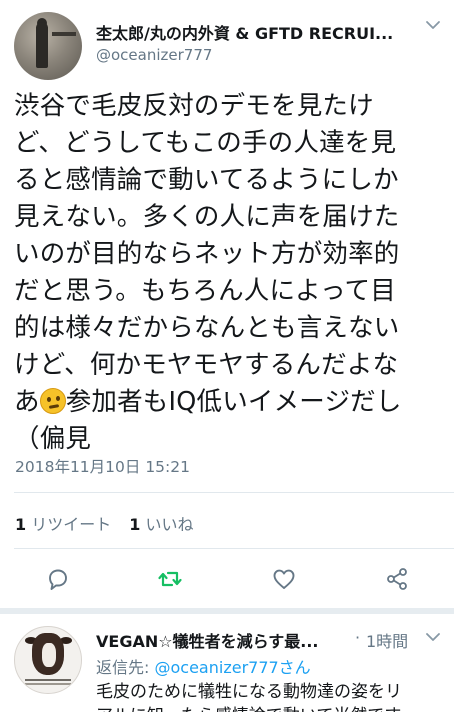 The height and width of the screenshot is (712, 454). Describe the element at coordinates (123, 667) in the screenshot. I see `reply-to-prefix: 返信先:` at that location.